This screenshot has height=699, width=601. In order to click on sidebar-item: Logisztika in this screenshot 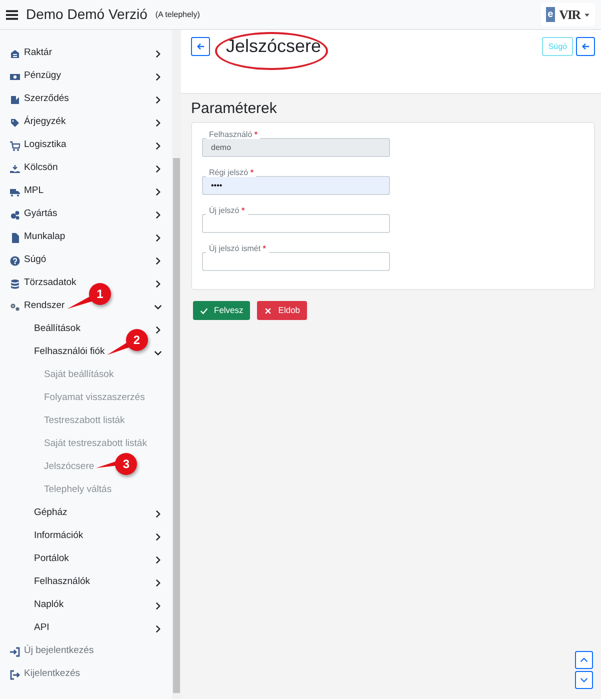, I will do `click(45, 145)`.